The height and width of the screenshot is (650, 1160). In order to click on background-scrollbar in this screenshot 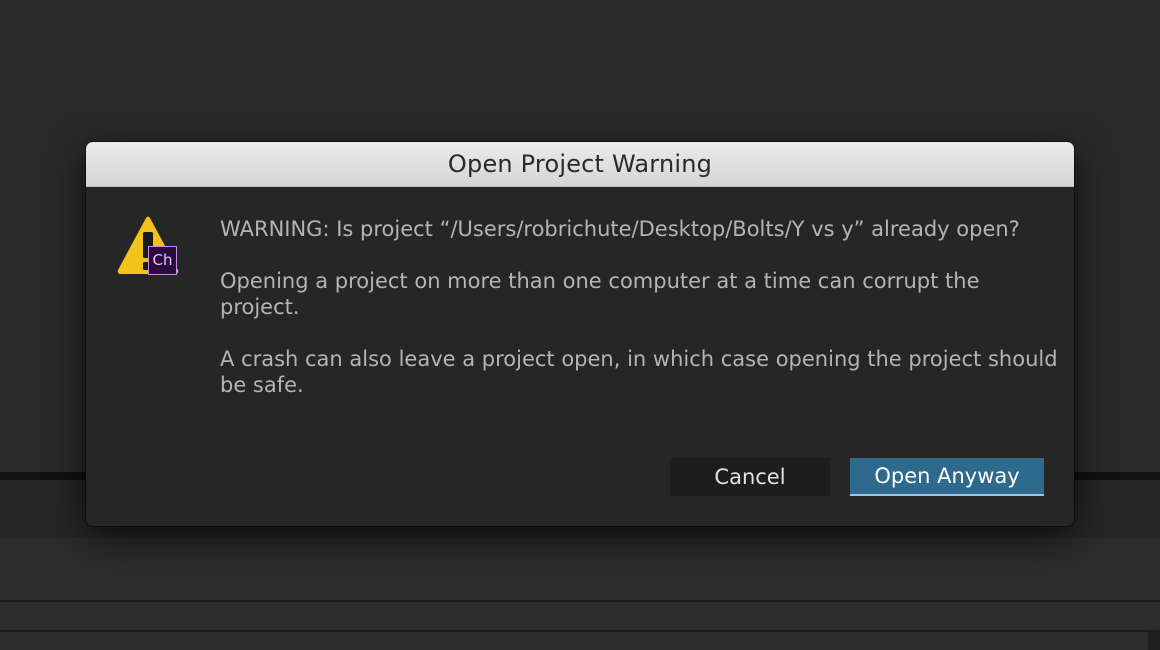, I will do `click(1154, 640)`.